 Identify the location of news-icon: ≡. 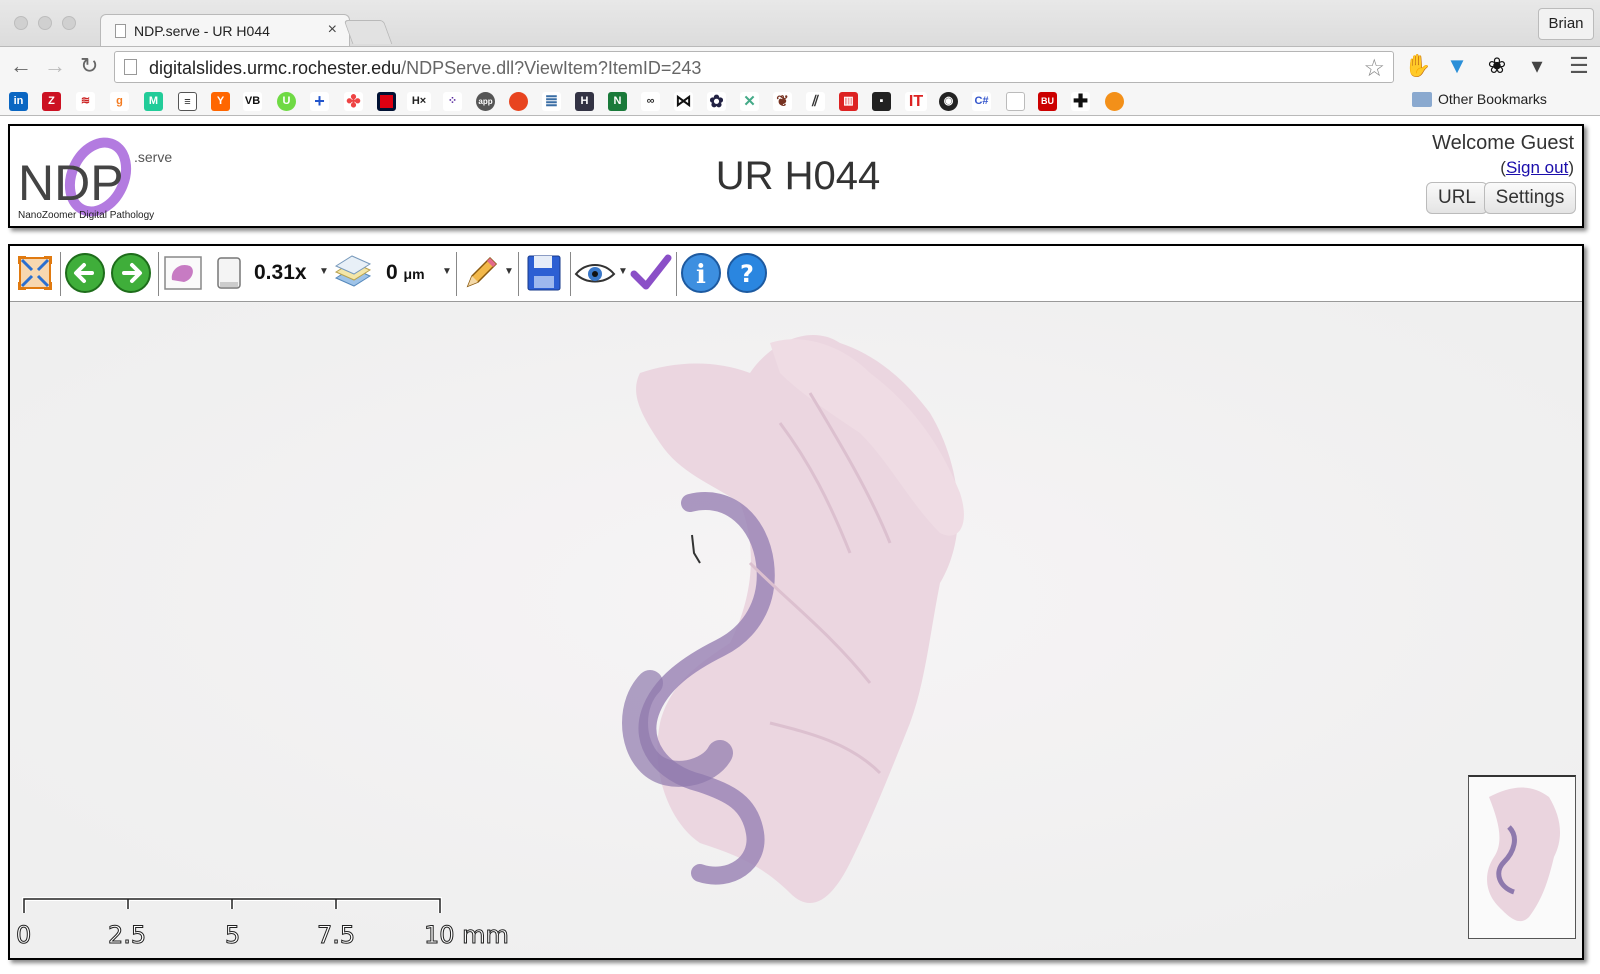
(187, 101).